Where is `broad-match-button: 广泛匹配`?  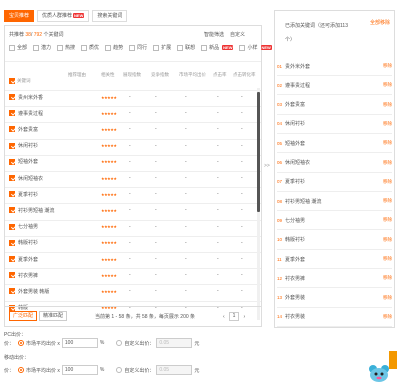 broad-match-button: 广泛匹配 is located at coordinates (23, 316).